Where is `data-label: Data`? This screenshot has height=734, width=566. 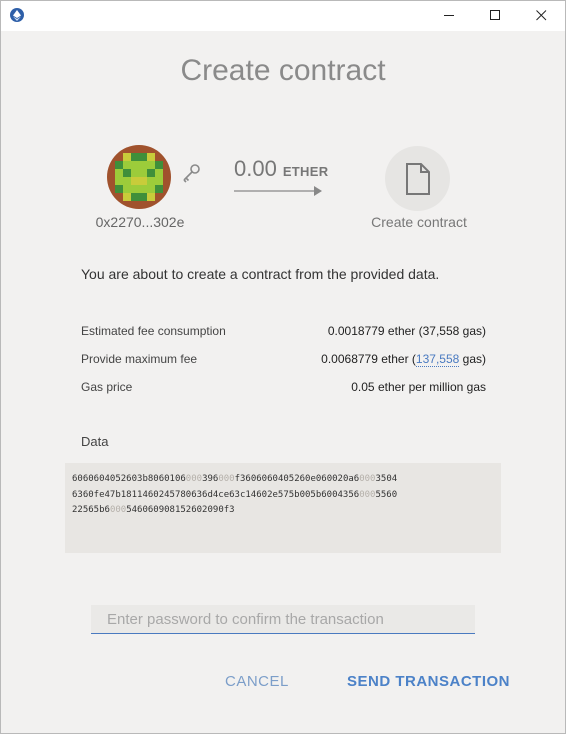
data-label: Data is located at coordinates (95, 441).